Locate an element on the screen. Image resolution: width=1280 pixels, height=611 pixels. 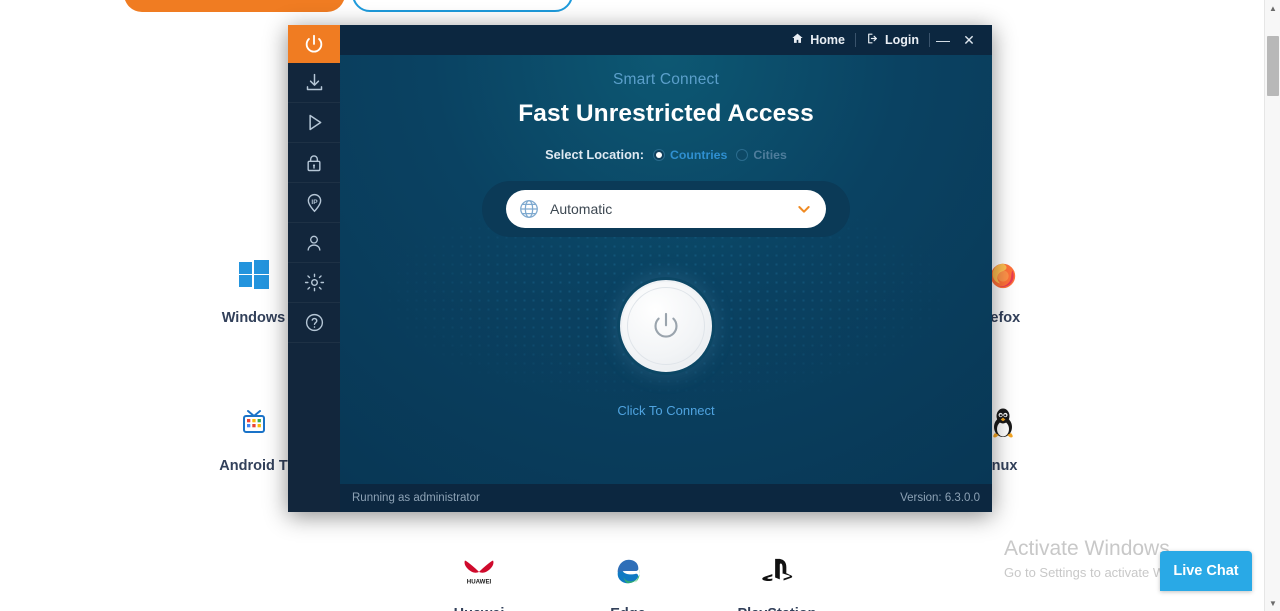
scroll-up-icon: ▲ is located at coordinates (1272, 8).